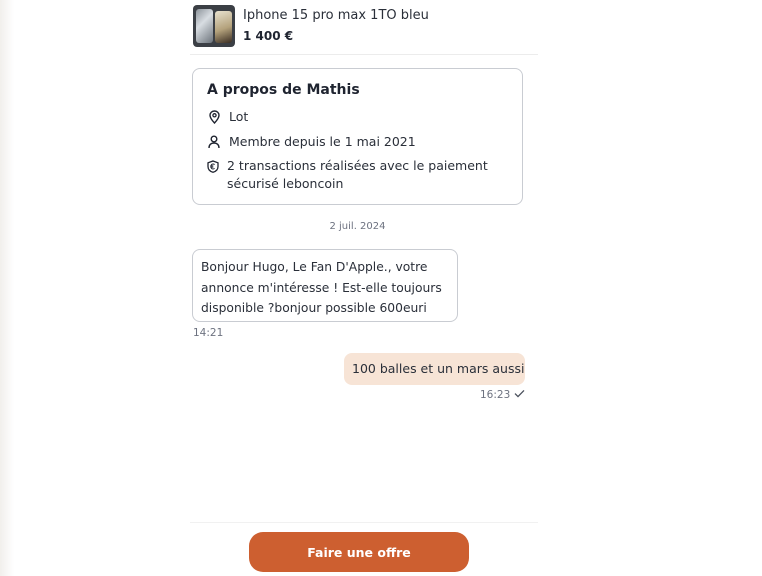  Describe the element at coordinates (357, 226) in the screenshot. I see `conversation-date: 2 juil. 2024` at that location.